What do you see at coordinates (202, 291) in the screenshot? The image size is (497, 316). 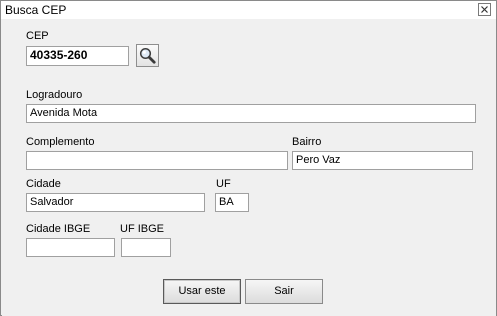 I see `use-this-button: Usar este` at bounding box center [202, 291].